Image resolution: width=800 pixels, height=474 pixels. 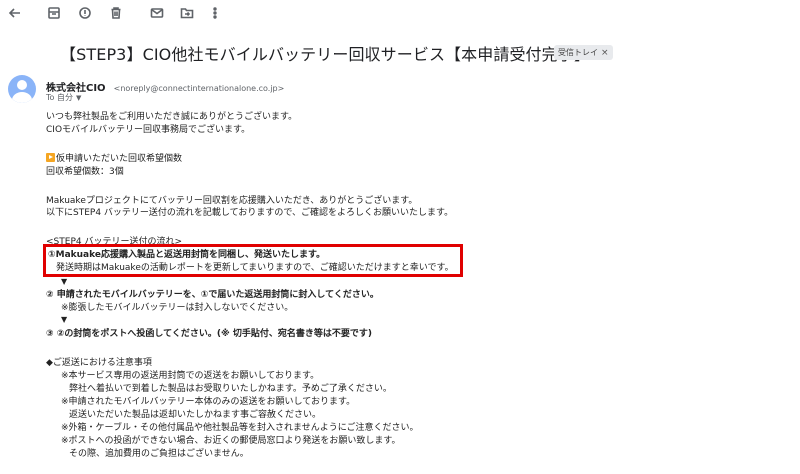 I want to click on back-button, so click(x=15, y=13).